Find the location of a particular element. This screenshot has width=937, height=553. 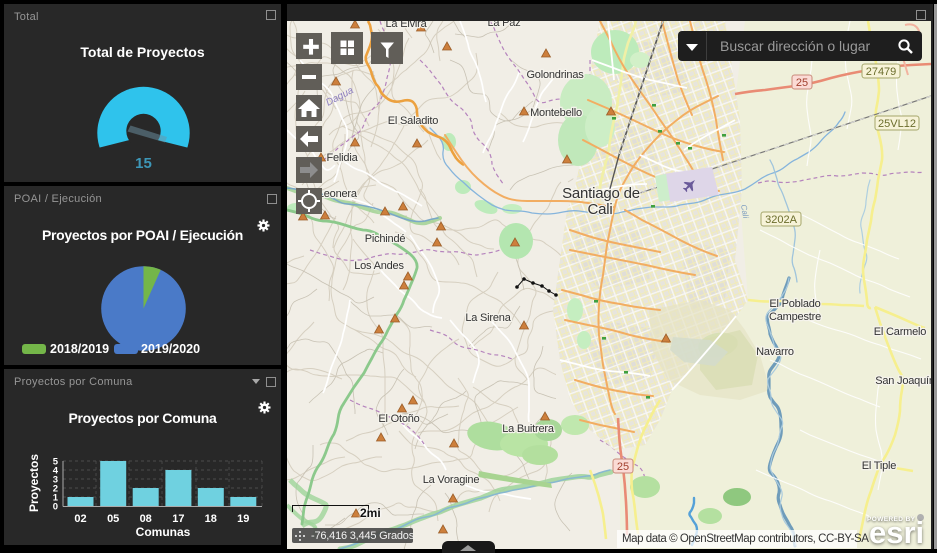

svg-text: 2019/2020 is located at coordinates (170, 349).